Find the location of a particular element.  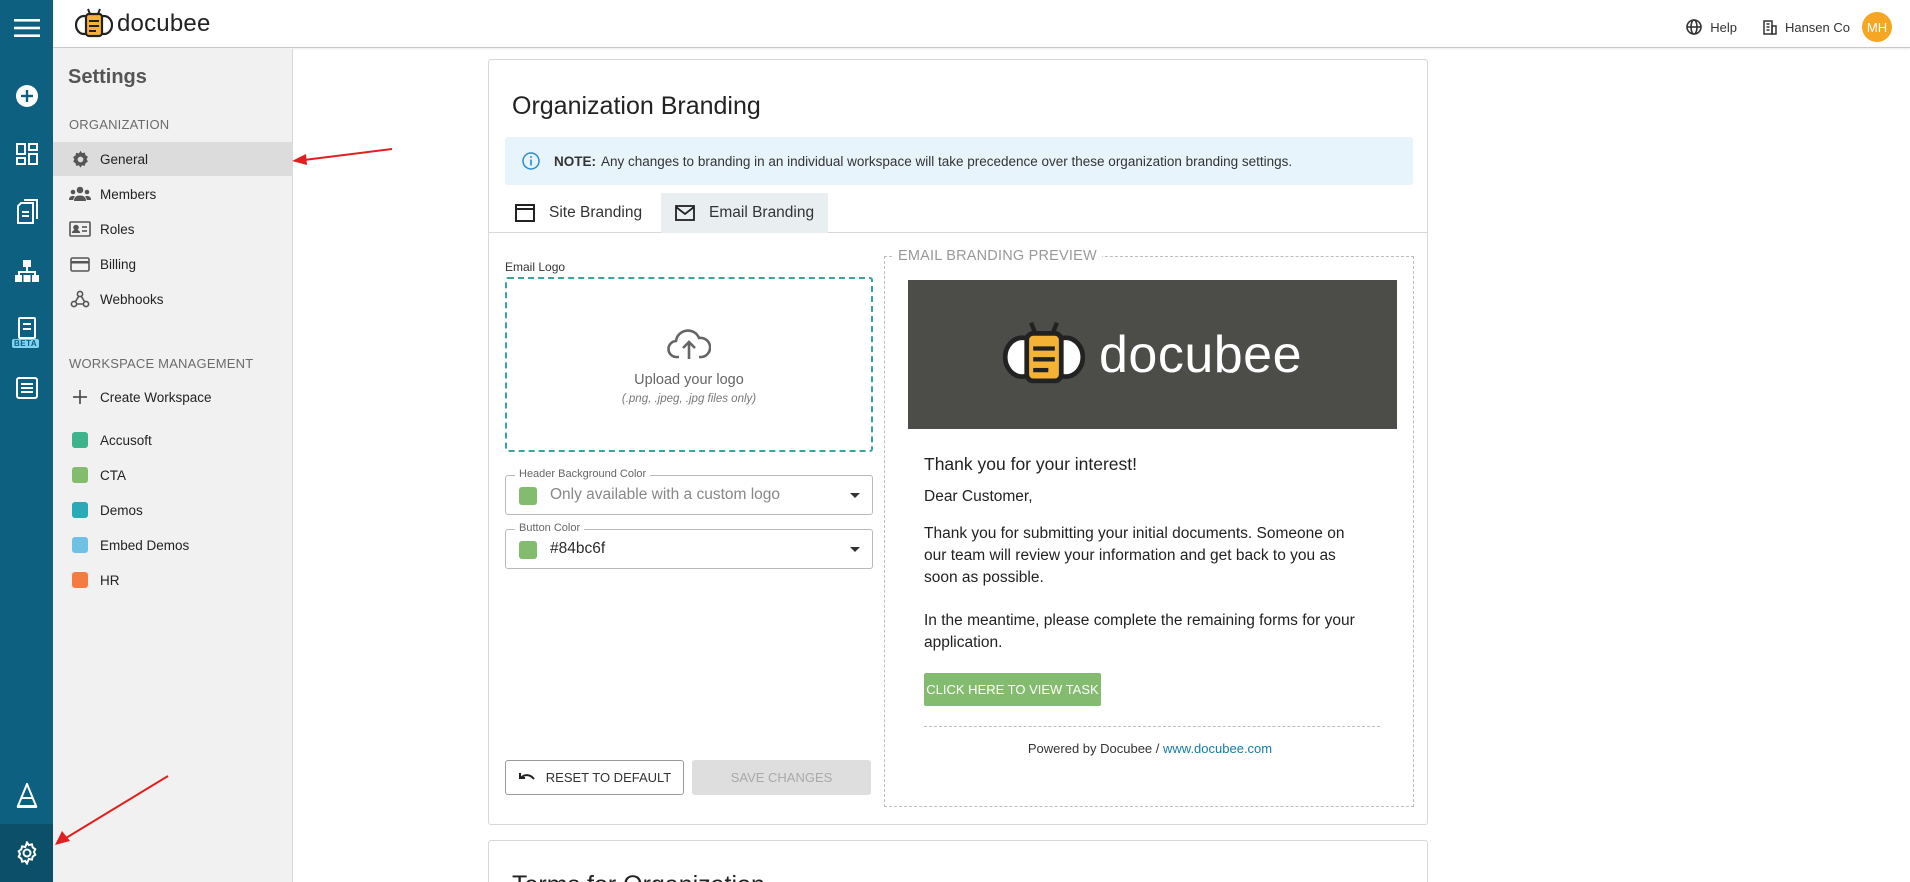

tab-site-branding: Site Branding is located at coordinates (578, 213).